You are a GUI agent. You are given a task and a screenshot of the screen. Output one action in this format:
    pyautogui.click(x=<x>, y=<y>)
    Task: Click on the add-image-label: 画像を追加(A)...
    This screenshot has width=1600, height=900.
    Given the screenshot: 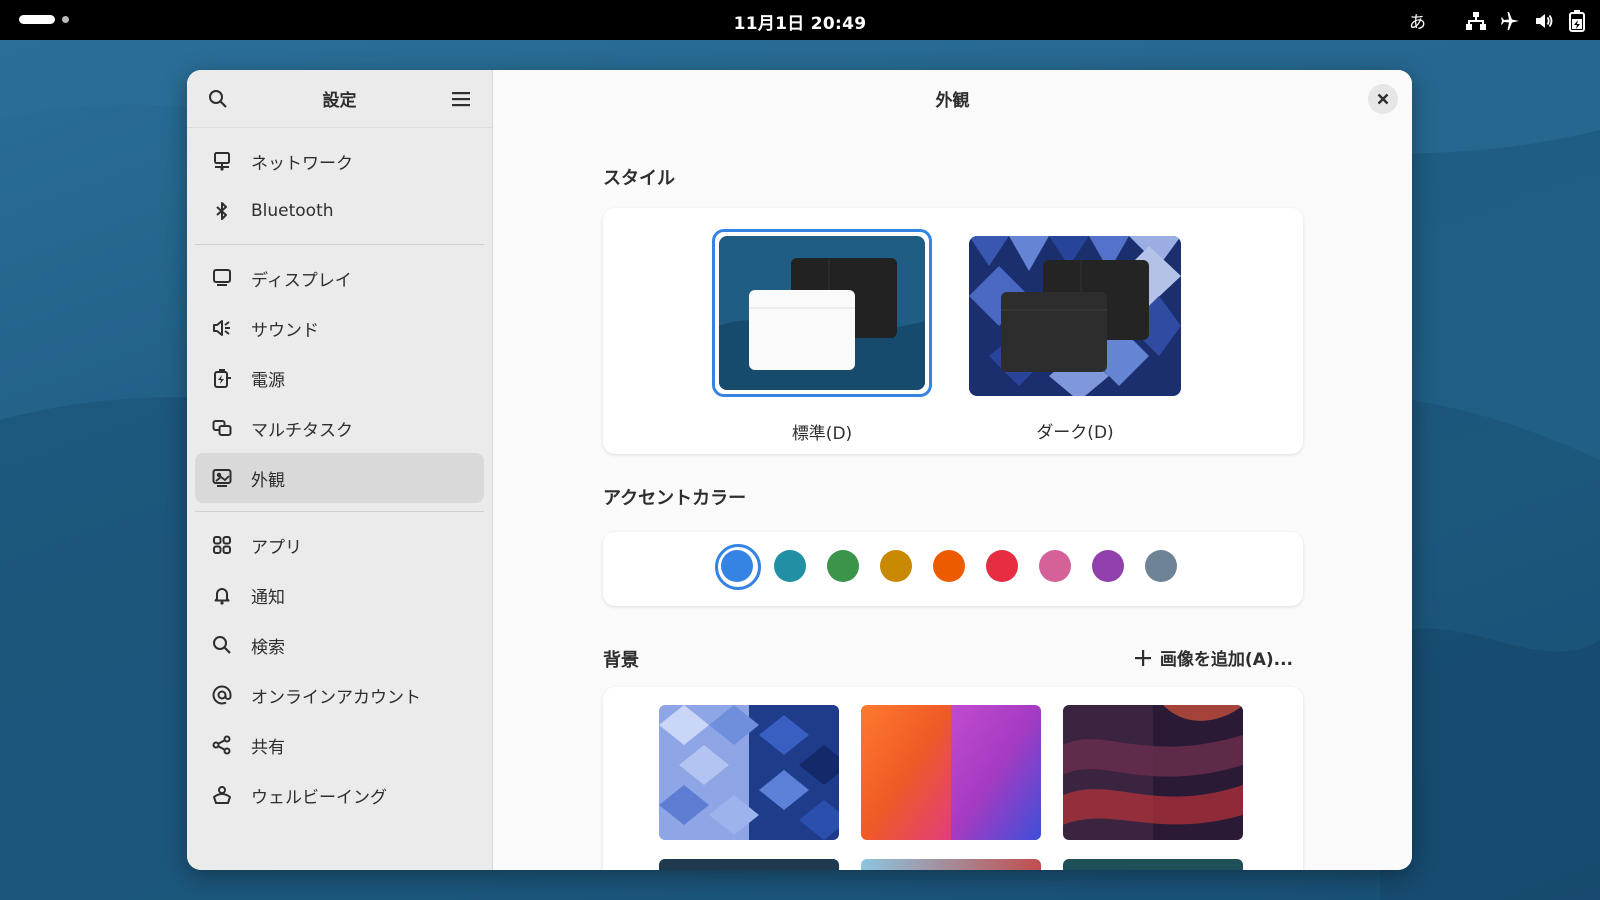 What is the action you would take?
    pyautogui.click(x=1226, y=660)
    